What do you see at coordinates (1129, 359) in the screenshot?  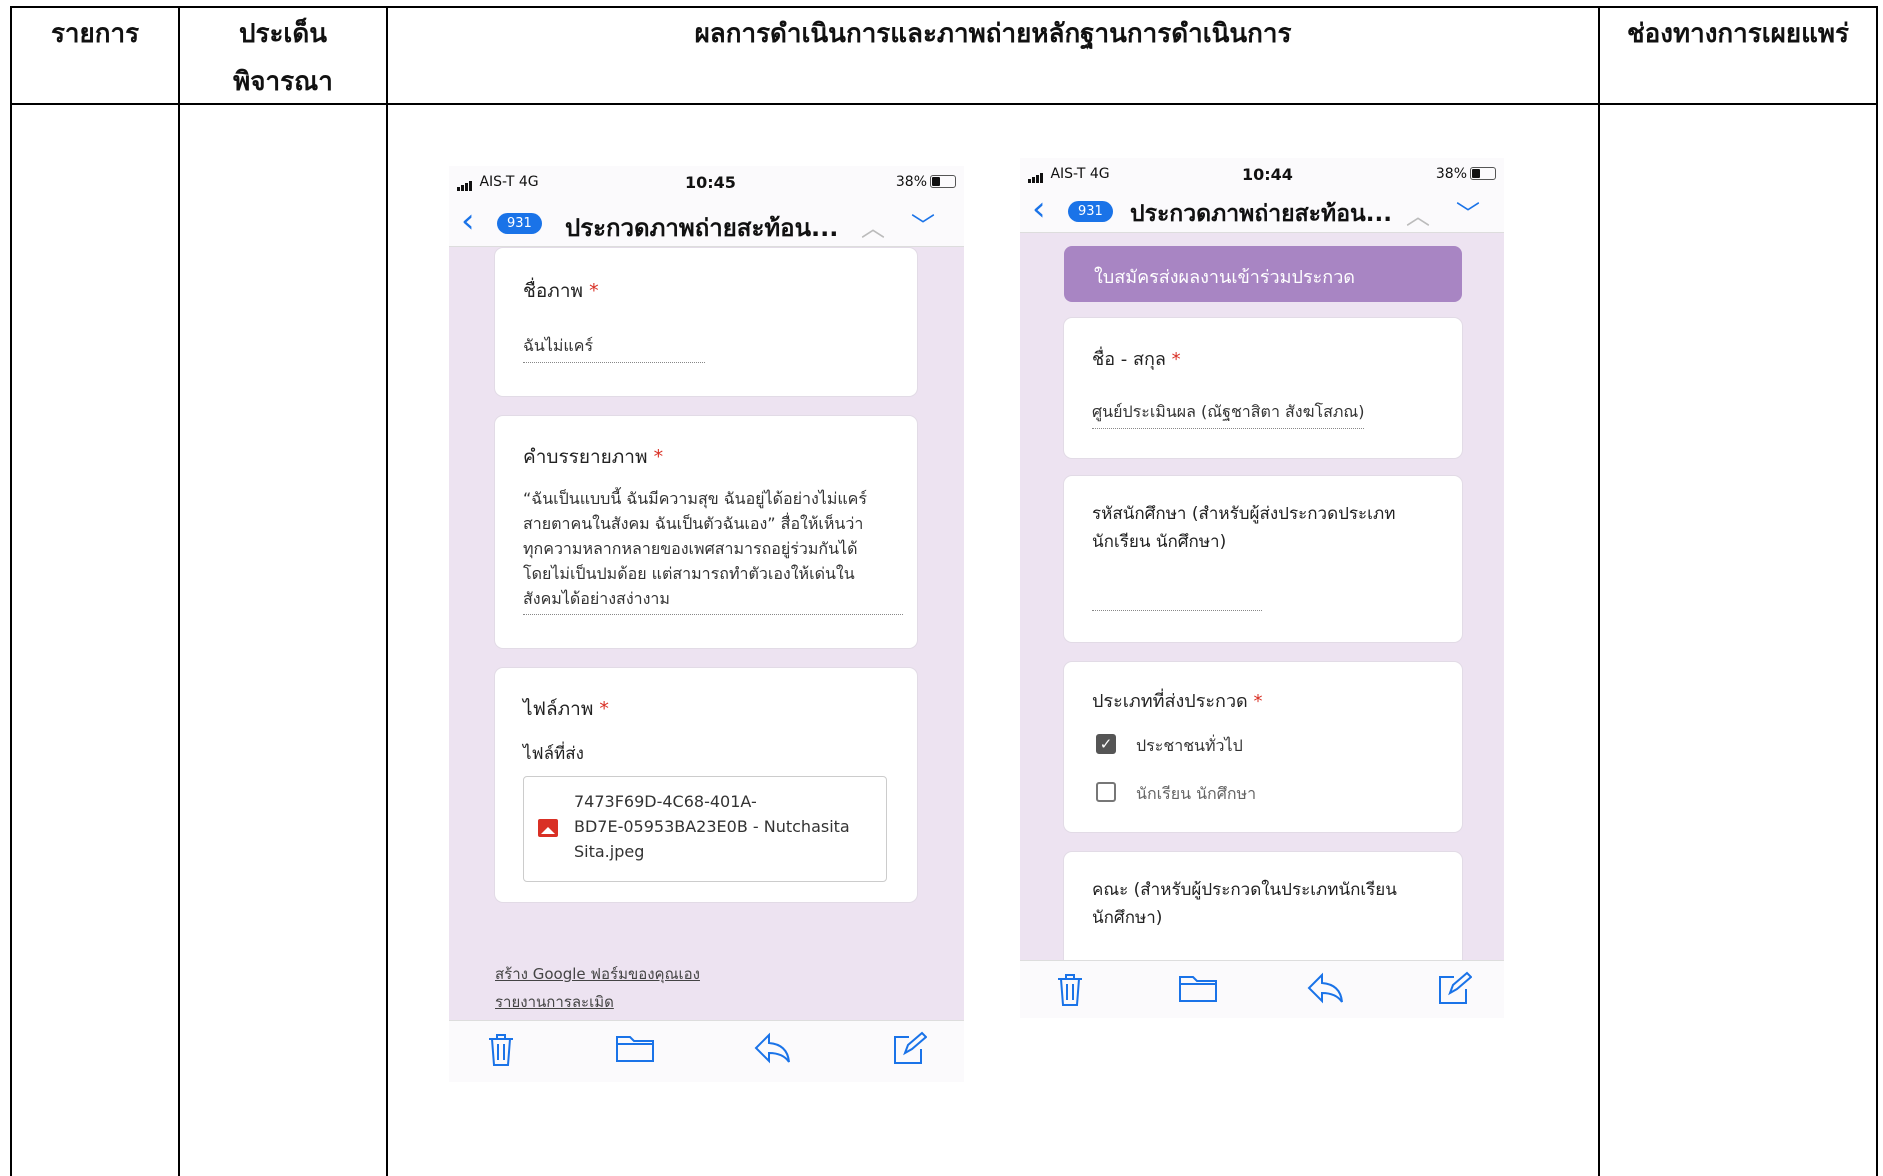 I see `question-label: ชื่อ - สกุล` at bounding box center [1129, 359].